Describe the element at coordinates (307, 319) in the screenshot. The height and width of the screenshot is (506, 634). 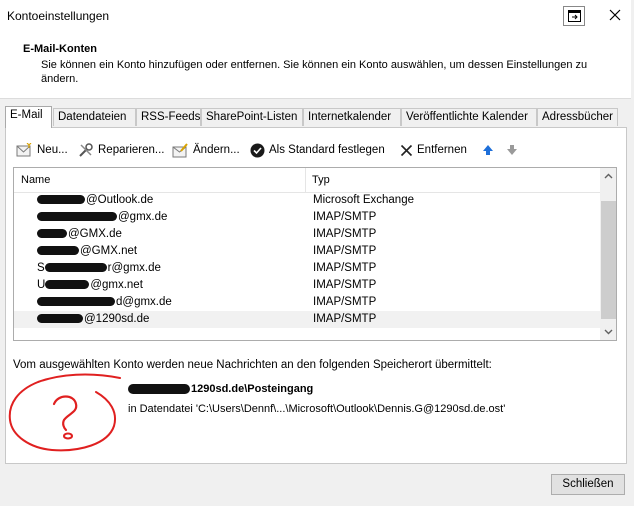
I see `table-row-selected: @1290sd.de IMAP/SMTP` at that location.